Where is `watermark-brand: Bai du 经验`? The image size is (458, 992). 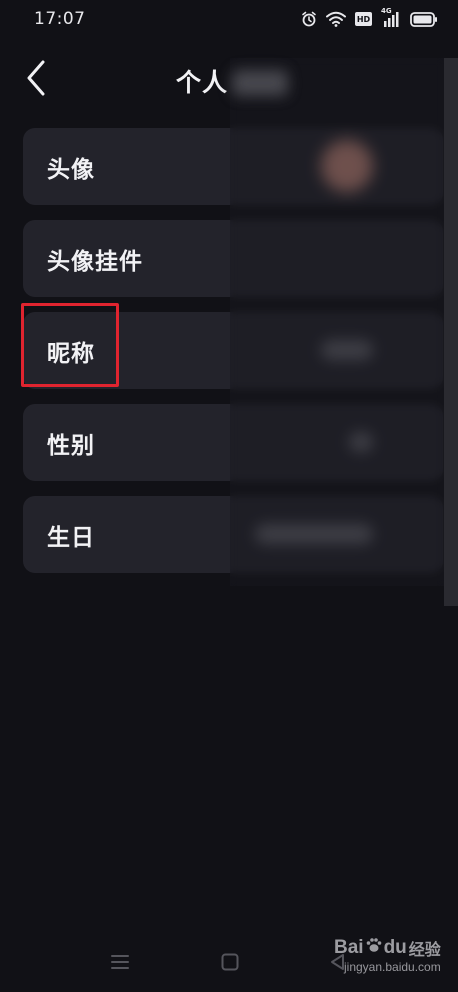 watermark-brand: Bai du 经验 is located at coordinates (387, 948).